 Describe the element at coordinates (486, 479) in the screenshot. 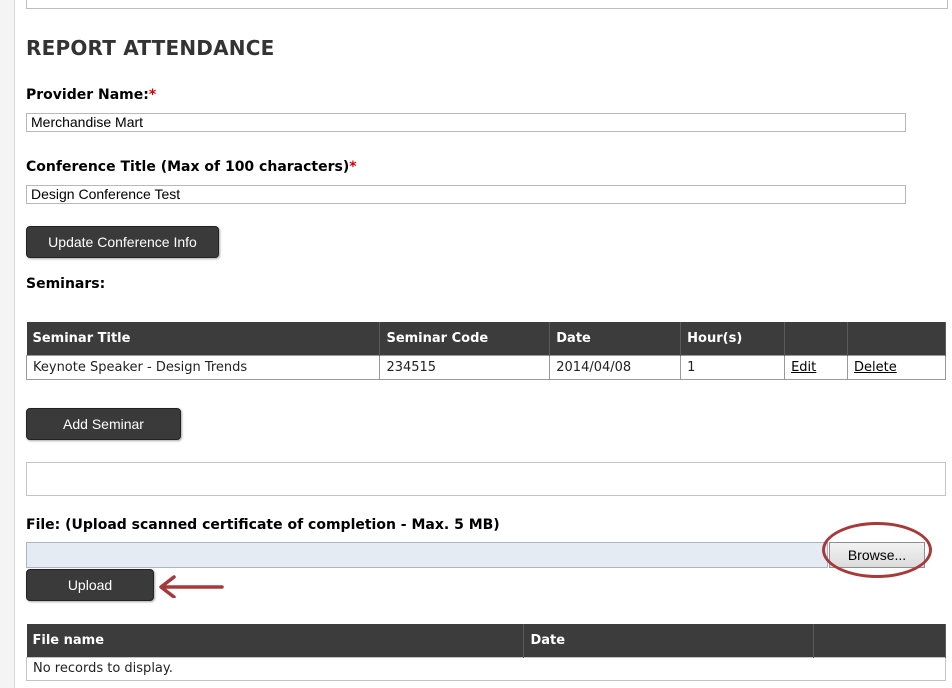

I see `empty-section-box` at that location.